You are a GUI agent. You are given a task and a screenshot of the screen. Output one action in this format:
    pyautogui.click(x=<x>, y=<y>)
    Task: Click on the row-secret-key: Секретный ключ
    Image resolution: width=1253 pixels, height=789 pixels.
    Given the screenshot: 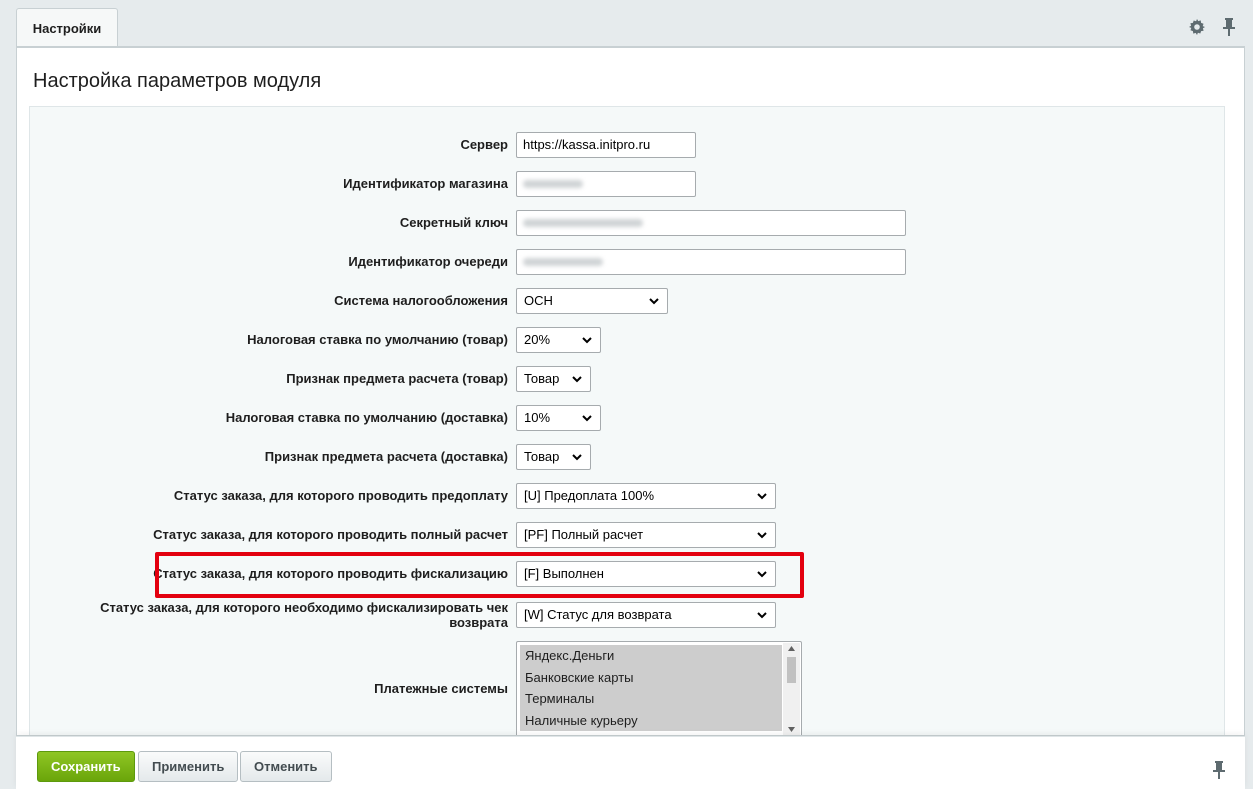 What is the action you would take?
    pyautogui.click(x=627, y=223)
    